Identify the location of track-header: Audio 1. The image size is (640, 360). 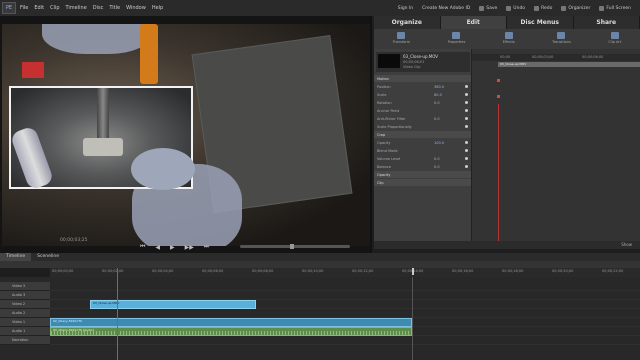
(25, 331).